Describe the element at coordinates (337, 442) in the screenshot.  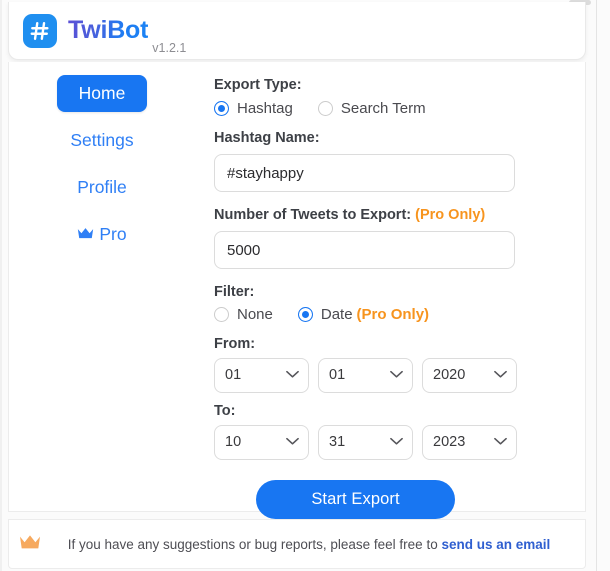
I see `select-value: 31` at that location.